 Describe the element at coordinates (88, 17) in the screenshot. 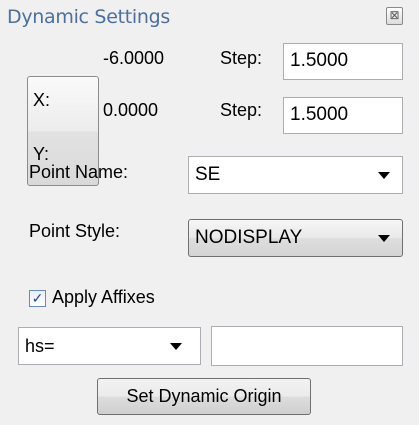

I see `window-title: Dynamic Settings` at that location.